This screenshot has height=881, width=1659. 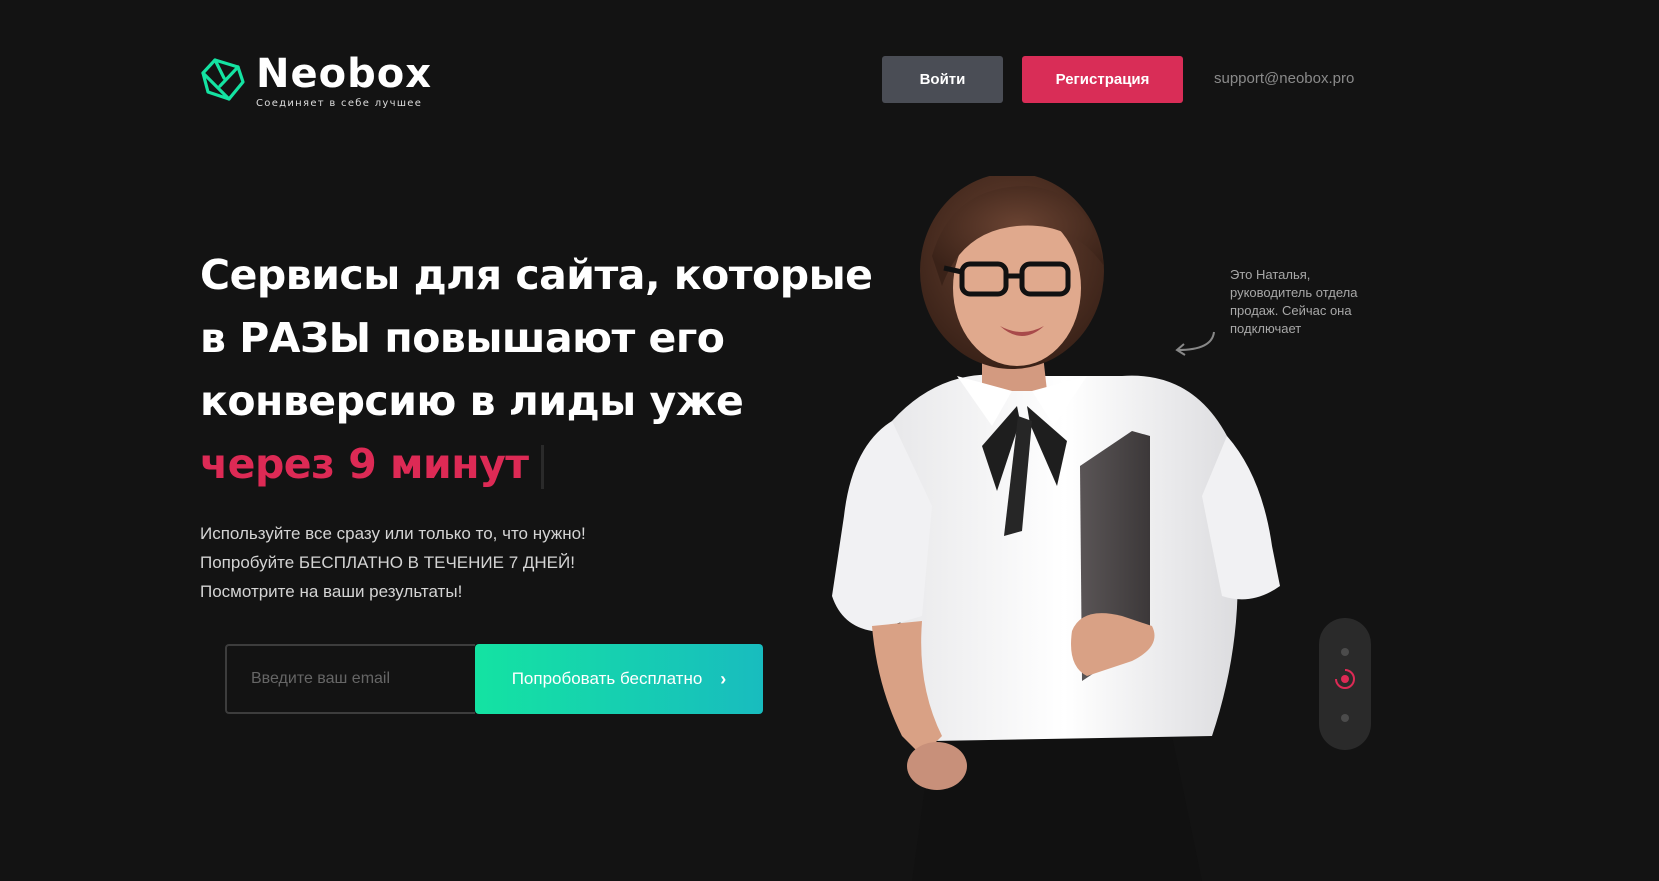 I want to click on email-input, so click(x=350, y=679).